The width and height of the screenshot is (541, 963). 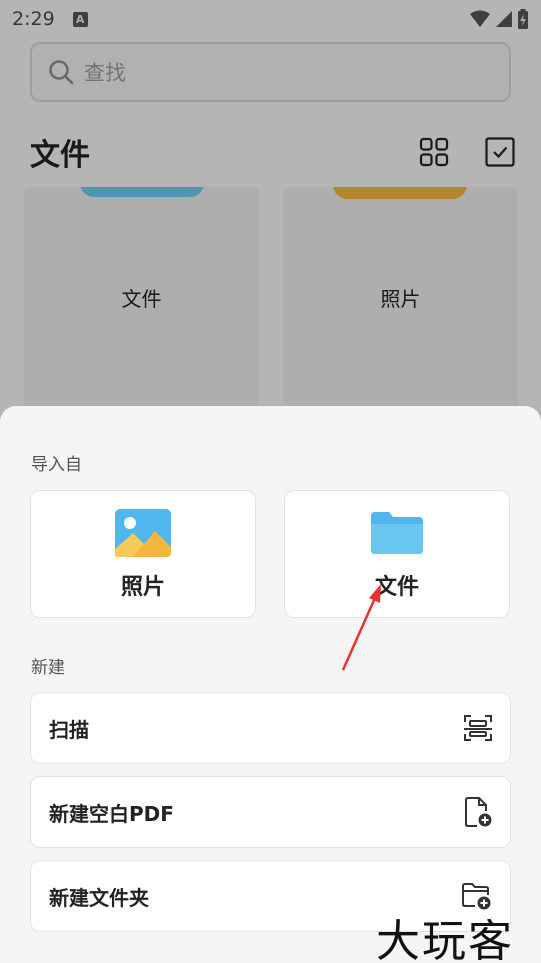 I want to click on import-photo-button: 照片, so click(x=143, y=554).